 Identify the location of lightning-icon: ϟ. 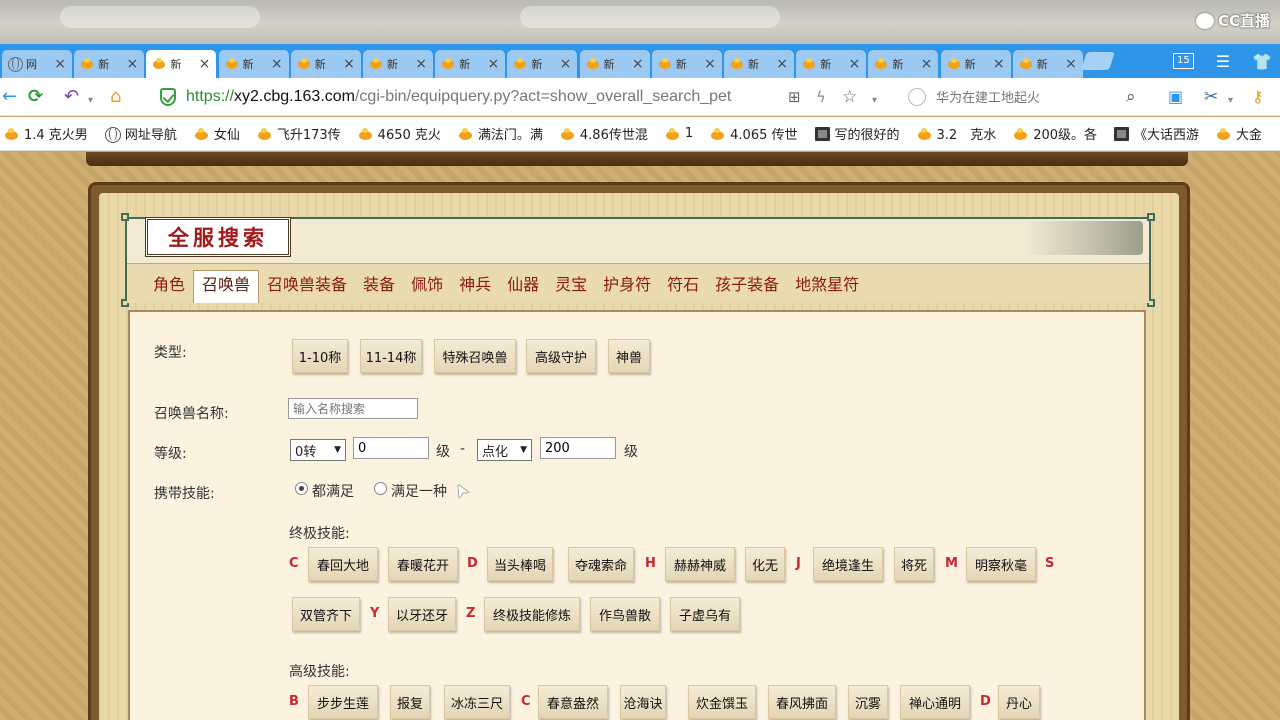
(821, 97).